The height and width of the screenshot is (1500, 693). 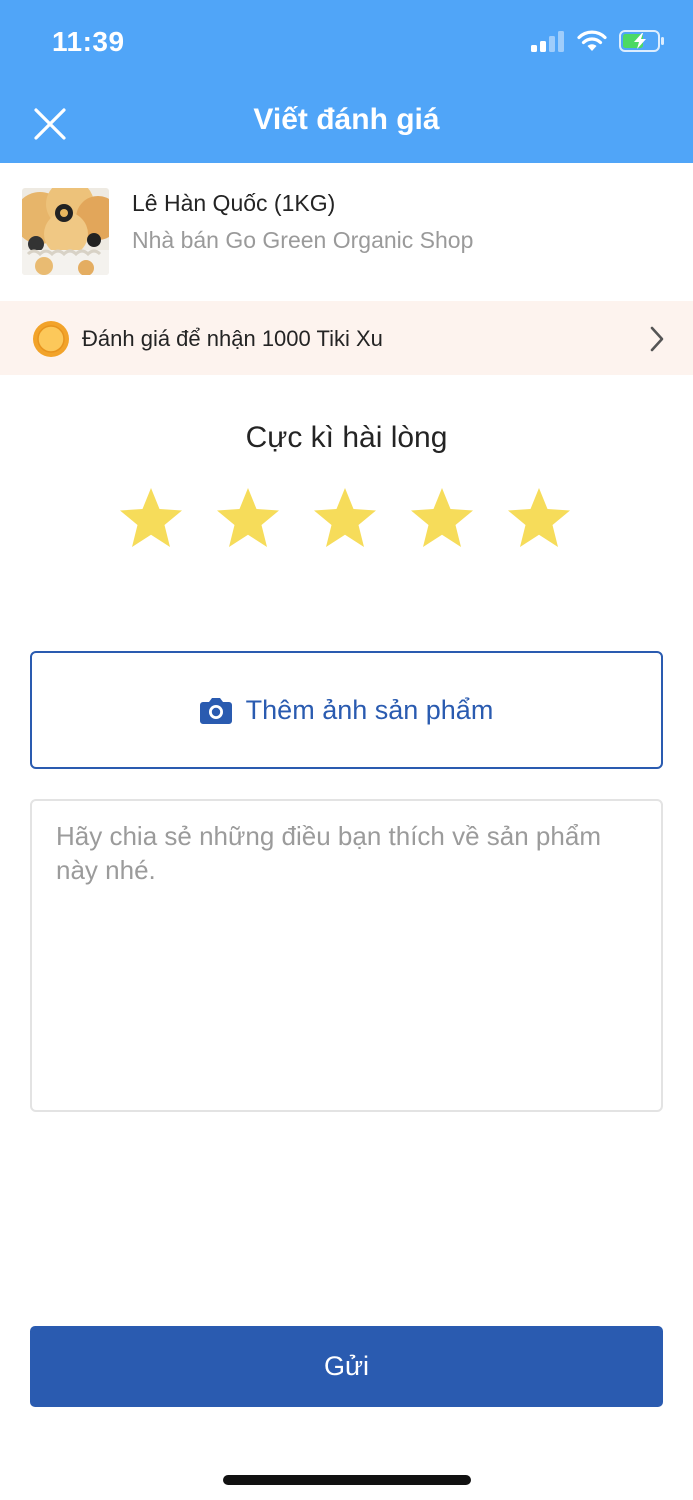 I want to click on seller-name: Nhà bán Go Green Organic Shop, so click(x=303, y=240).